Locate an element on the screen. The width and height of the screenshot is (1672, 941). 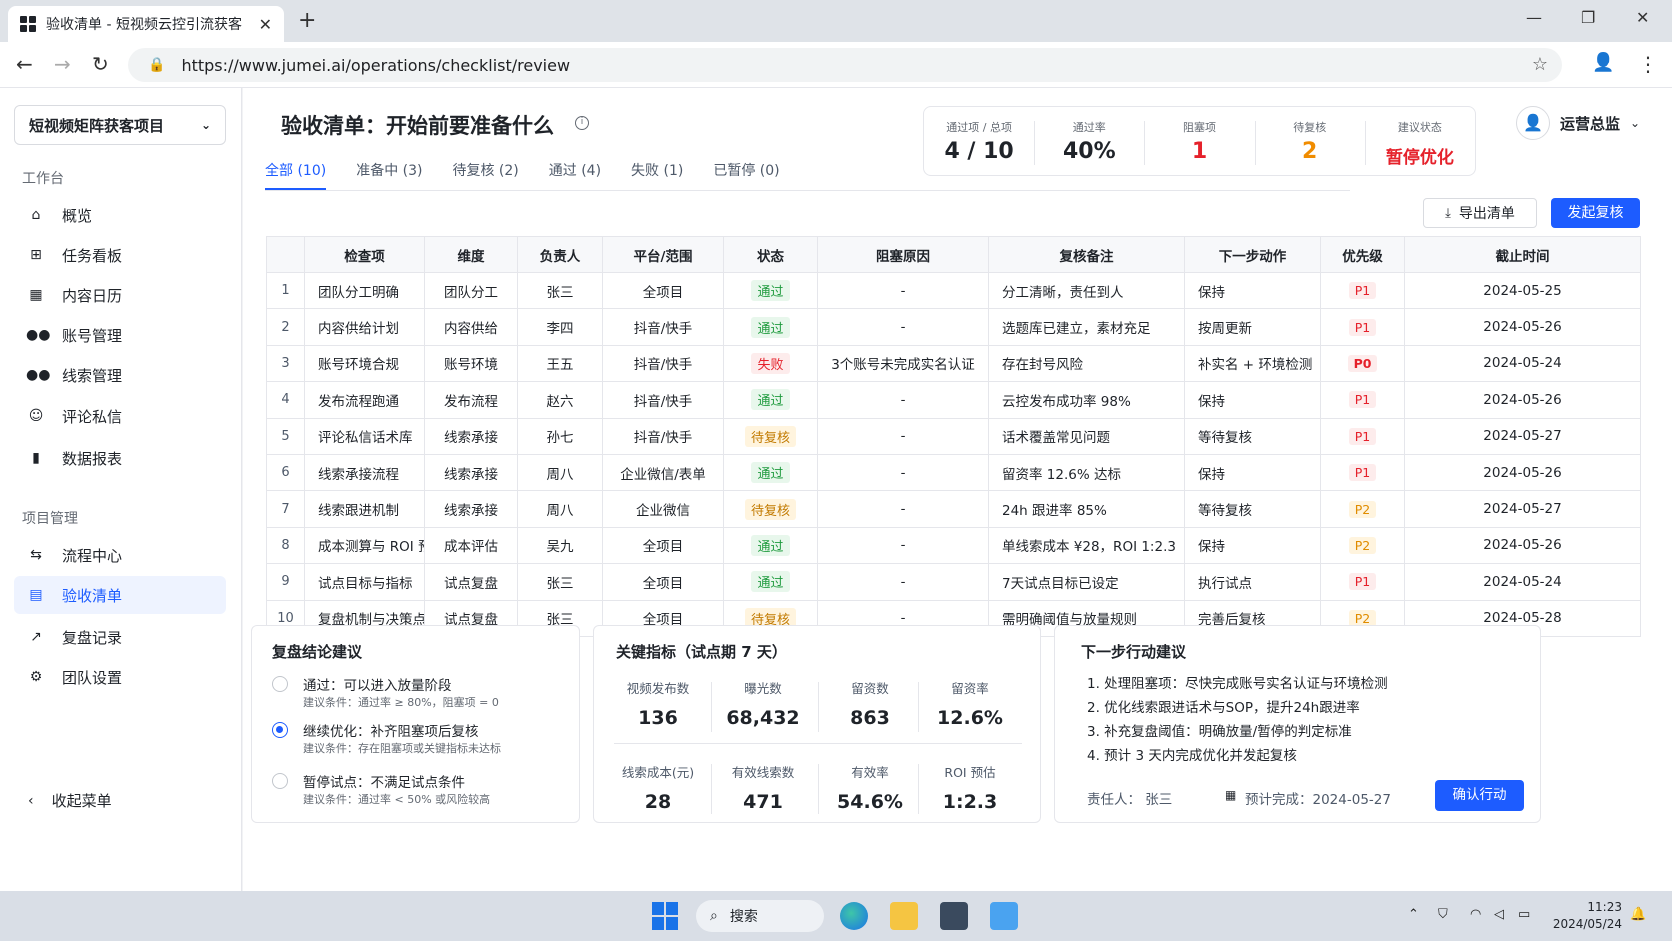
tab-all: 全部 (10) is located at coordinates (296, 175).